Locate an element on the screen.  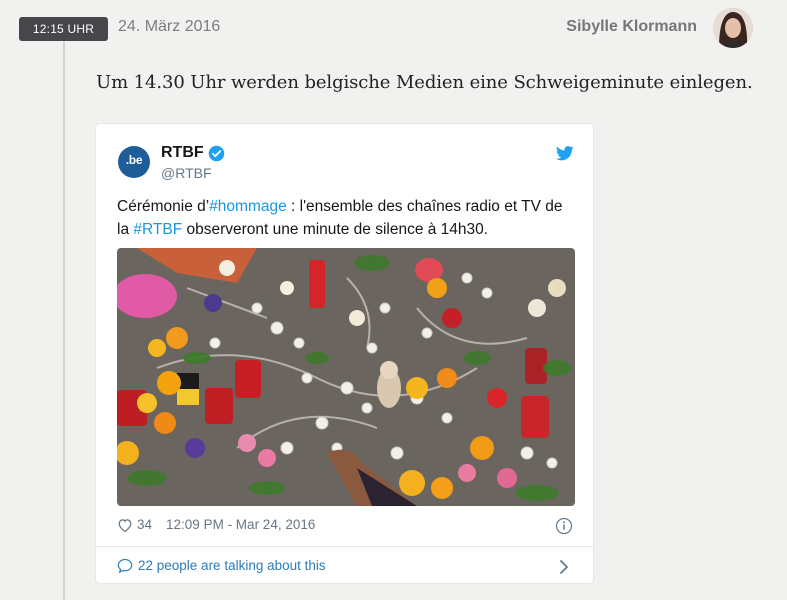
conversation-link: 22 people are talking about this is located at coordinates (221, 565).